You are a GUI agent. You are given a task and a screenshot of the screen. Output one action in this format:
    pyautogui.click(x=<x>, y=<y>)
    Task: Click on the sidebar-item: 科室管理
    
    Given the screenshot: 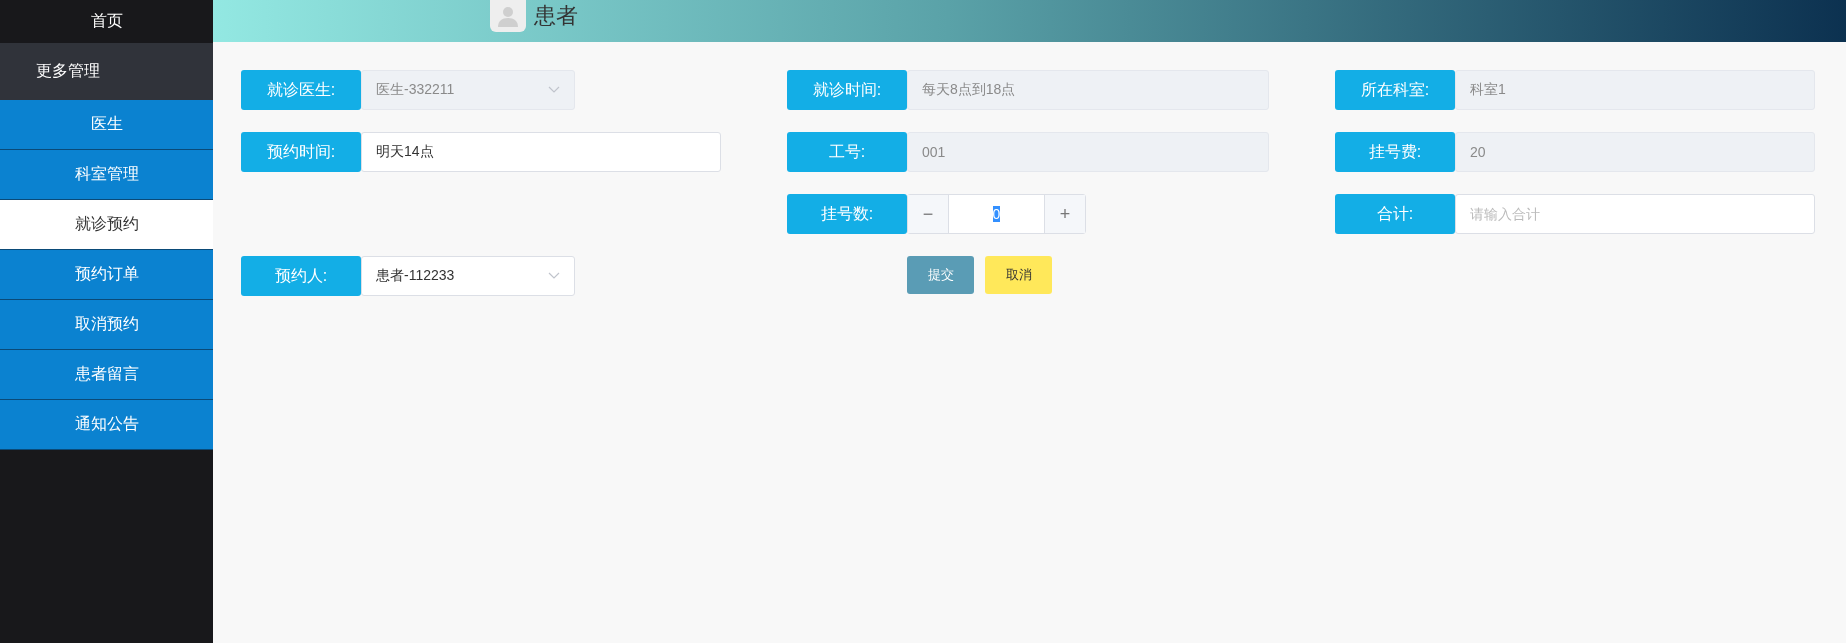 What is the action you would take?
    pyautogui.click(x=106, y=175)
    